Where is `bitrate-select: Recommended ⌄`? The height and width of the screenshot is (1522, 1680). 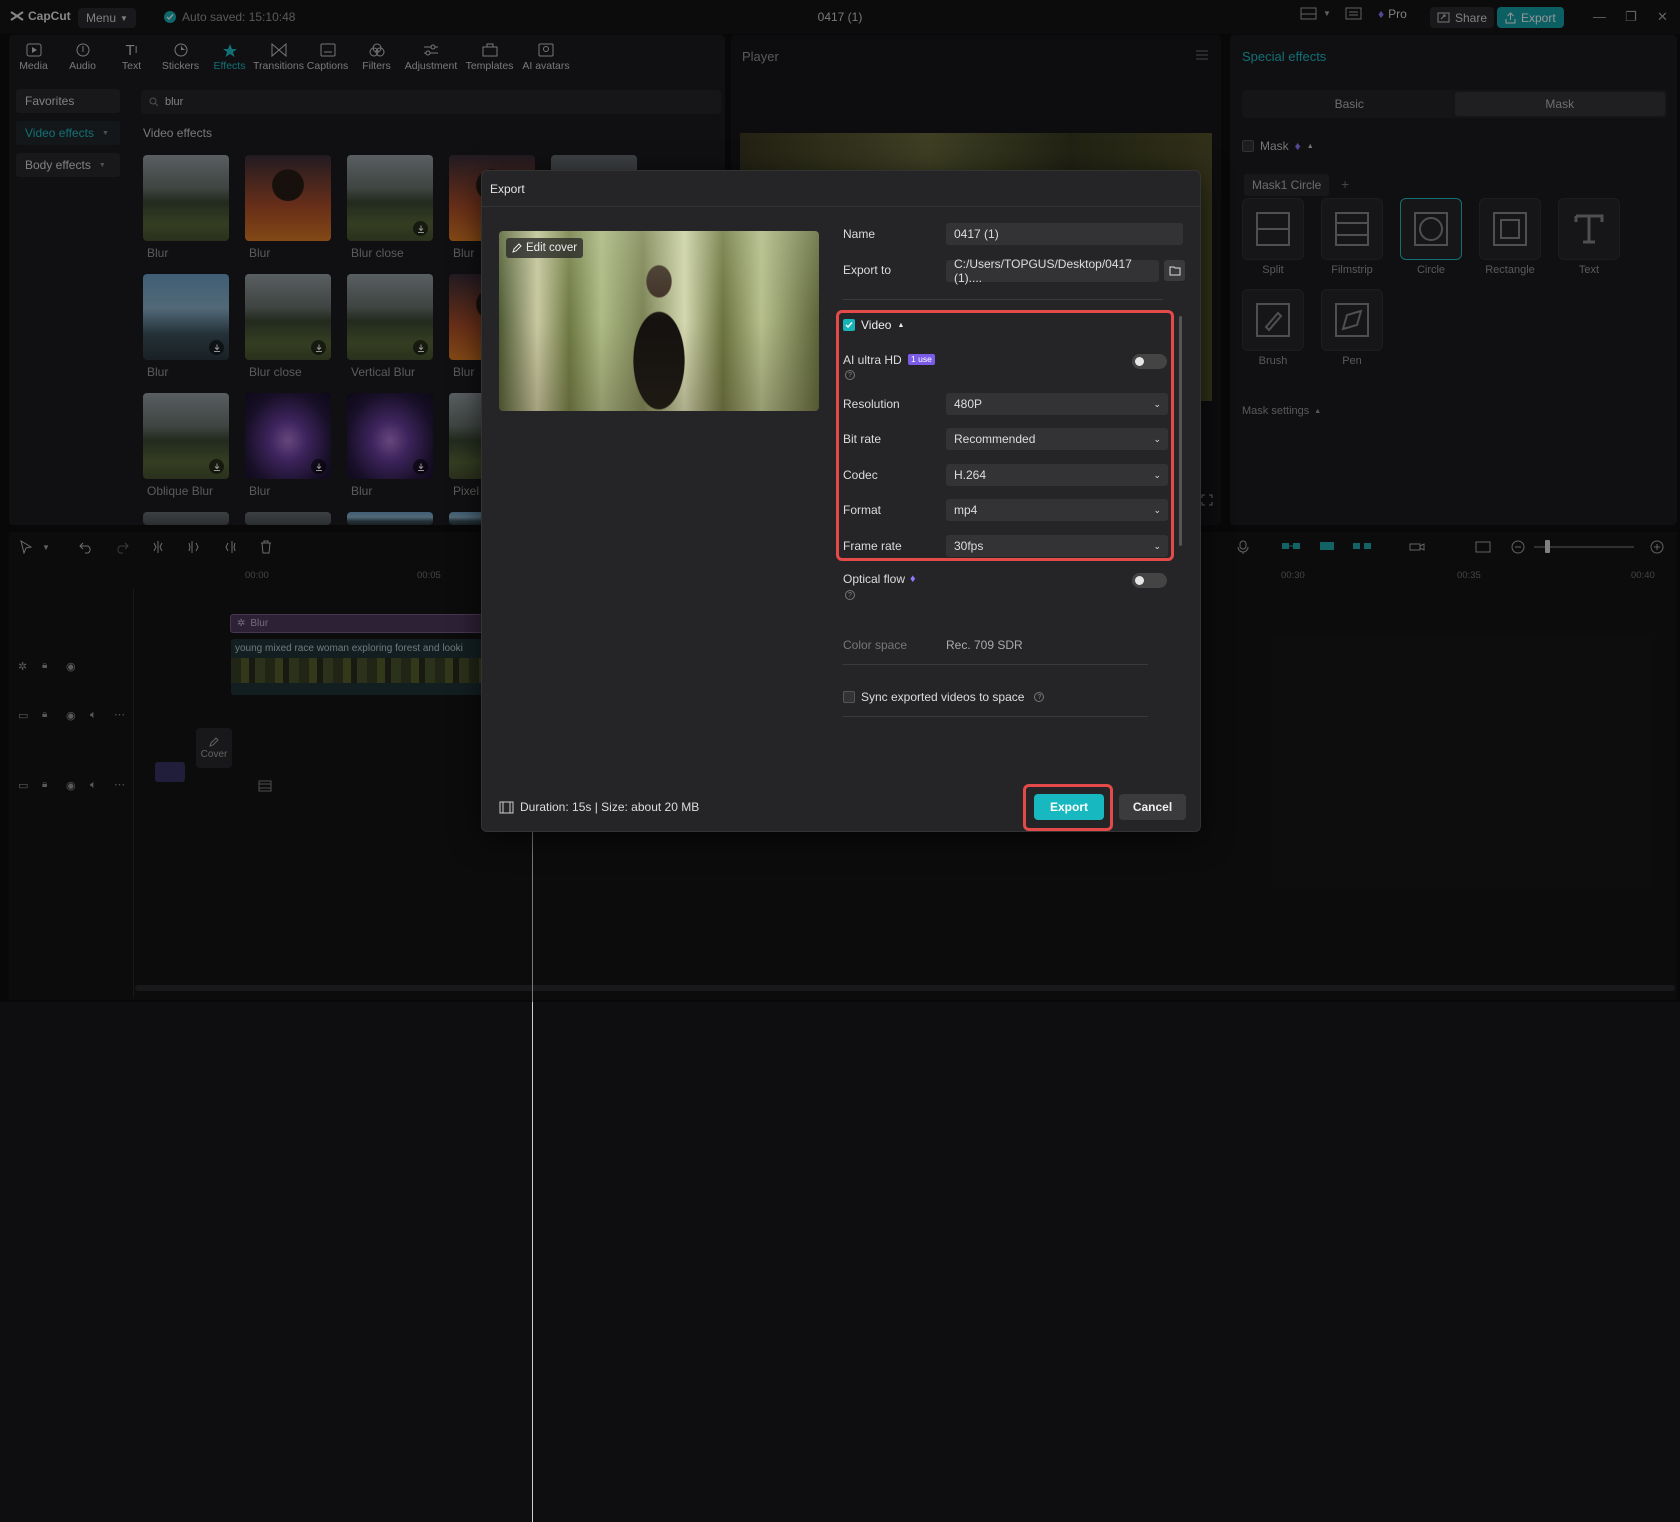 bitrate-select: Recommended ⌄ is located at coordinates (1057, 439).